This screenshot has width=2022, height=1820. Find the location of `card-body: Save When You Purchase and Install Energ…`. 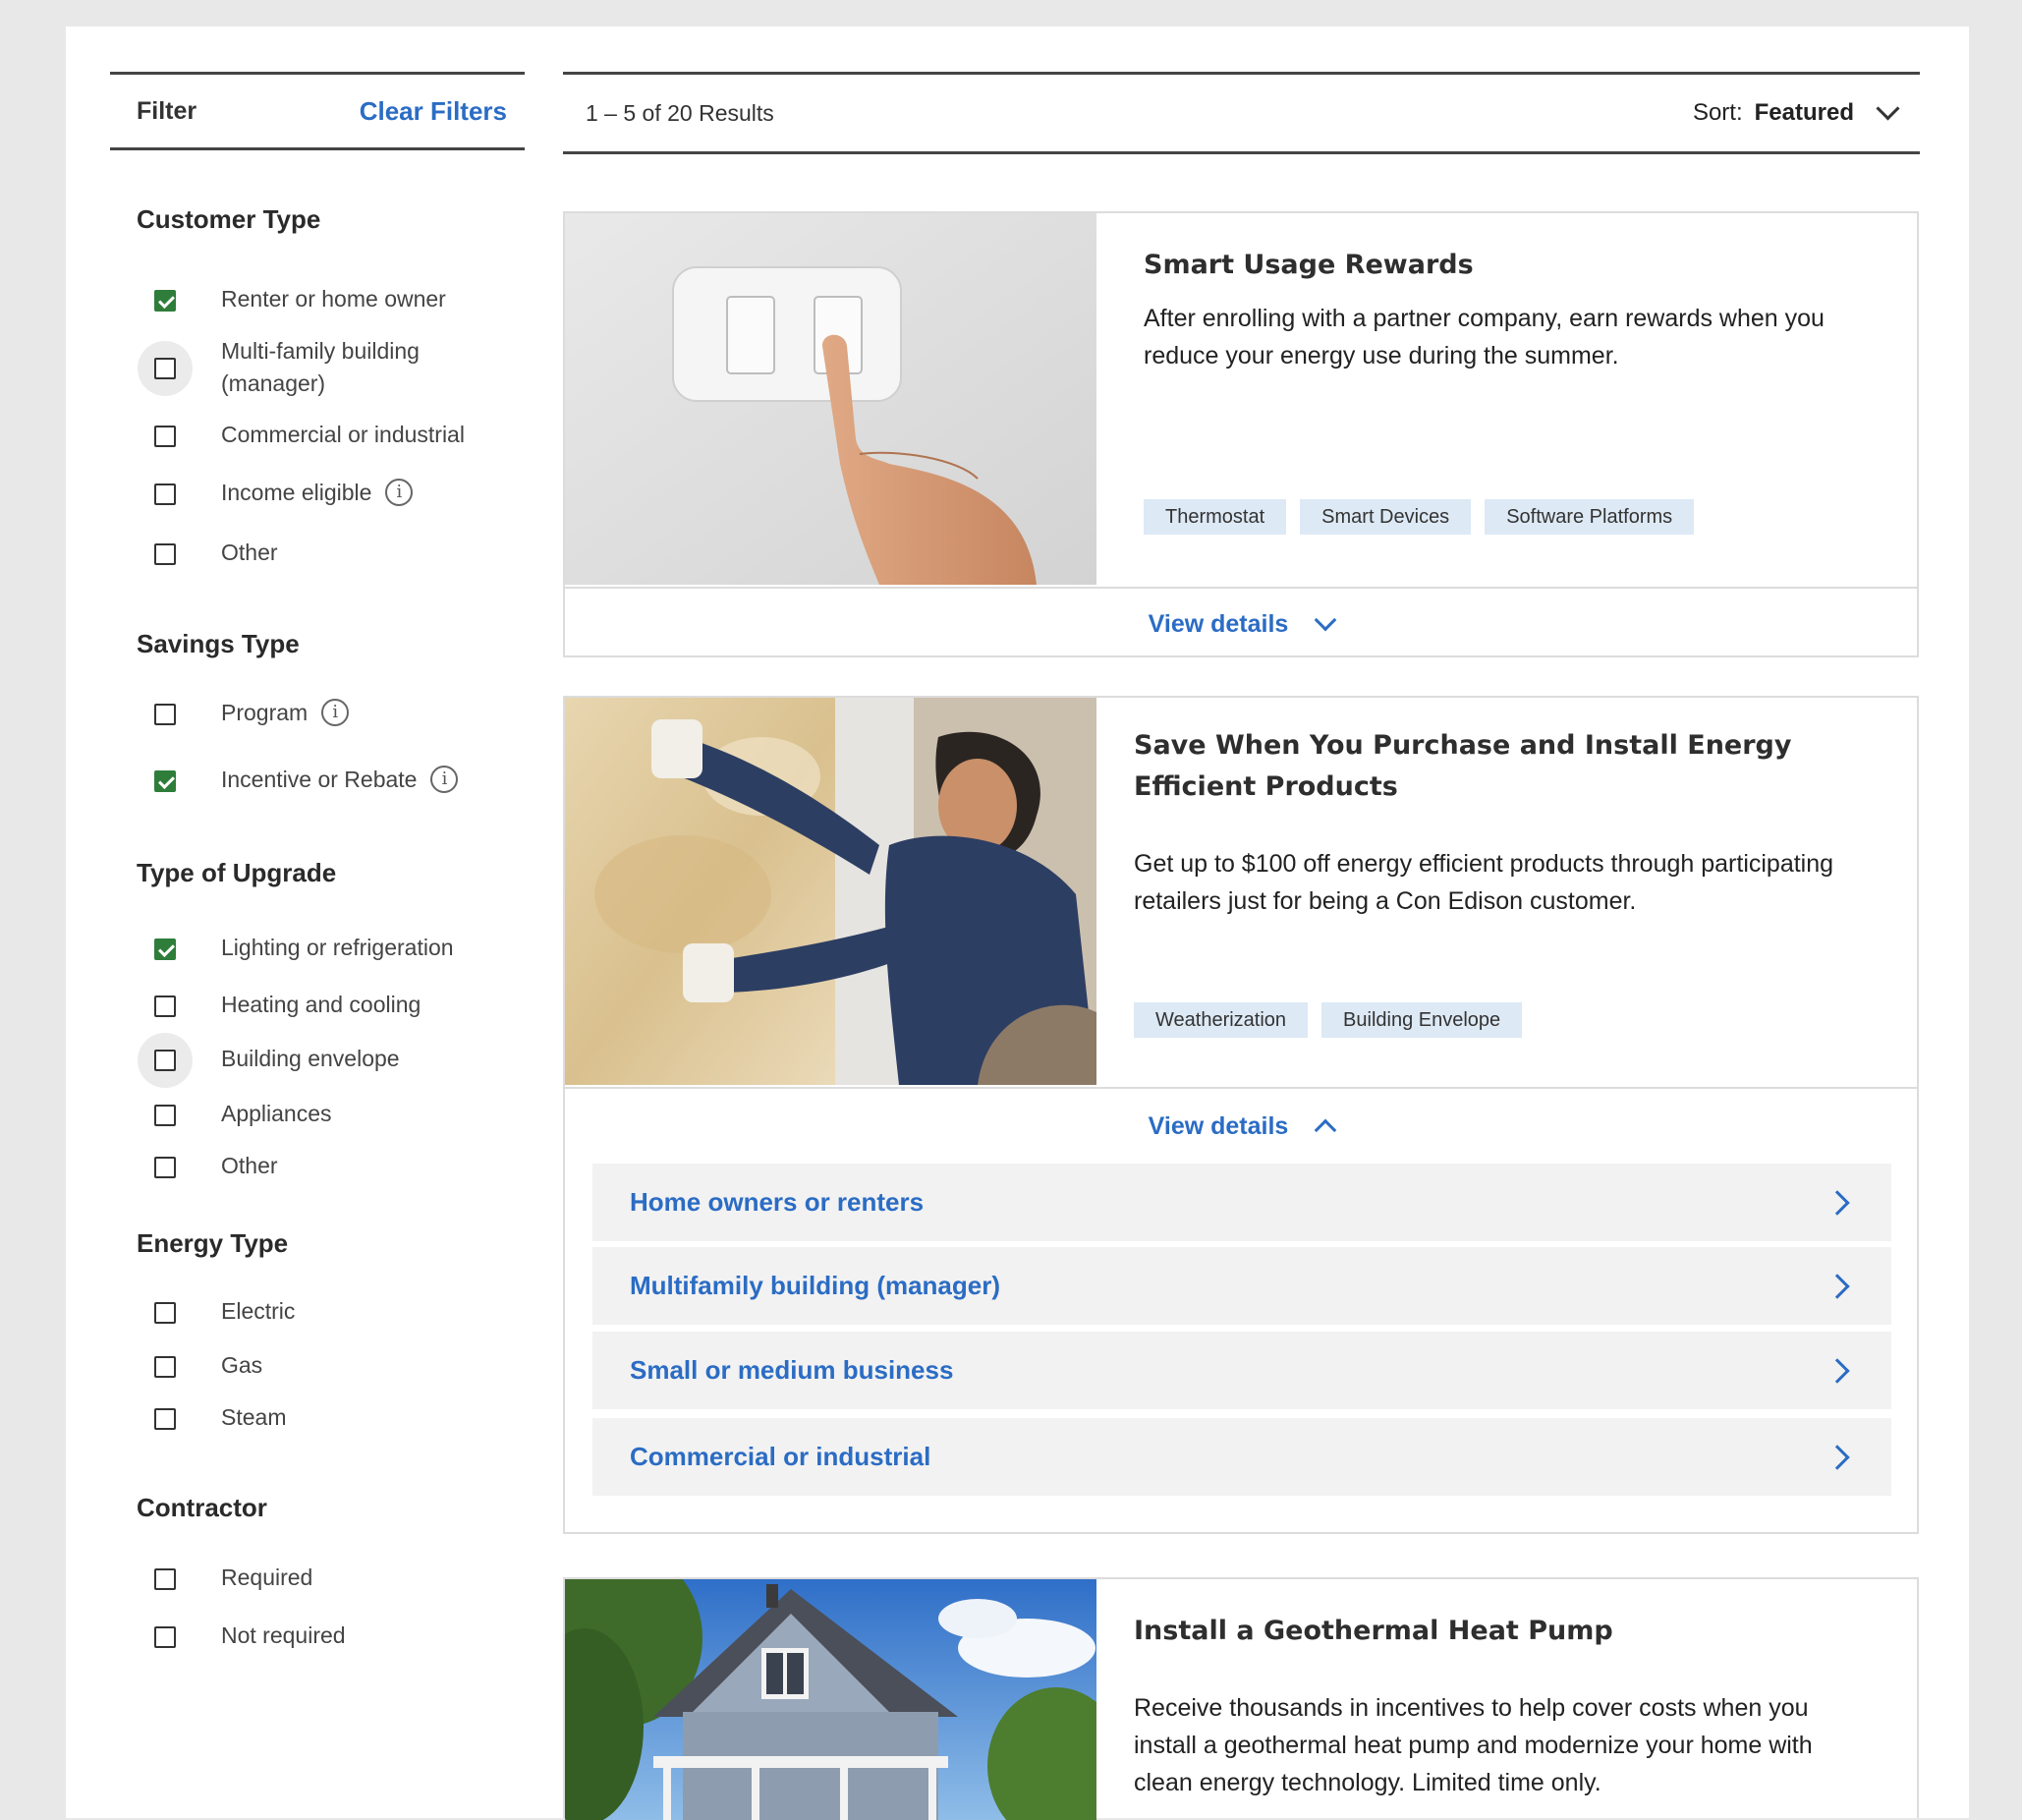

card-body: Save When You Purchase and Install Energ… is located at coordinates (1501, 822).